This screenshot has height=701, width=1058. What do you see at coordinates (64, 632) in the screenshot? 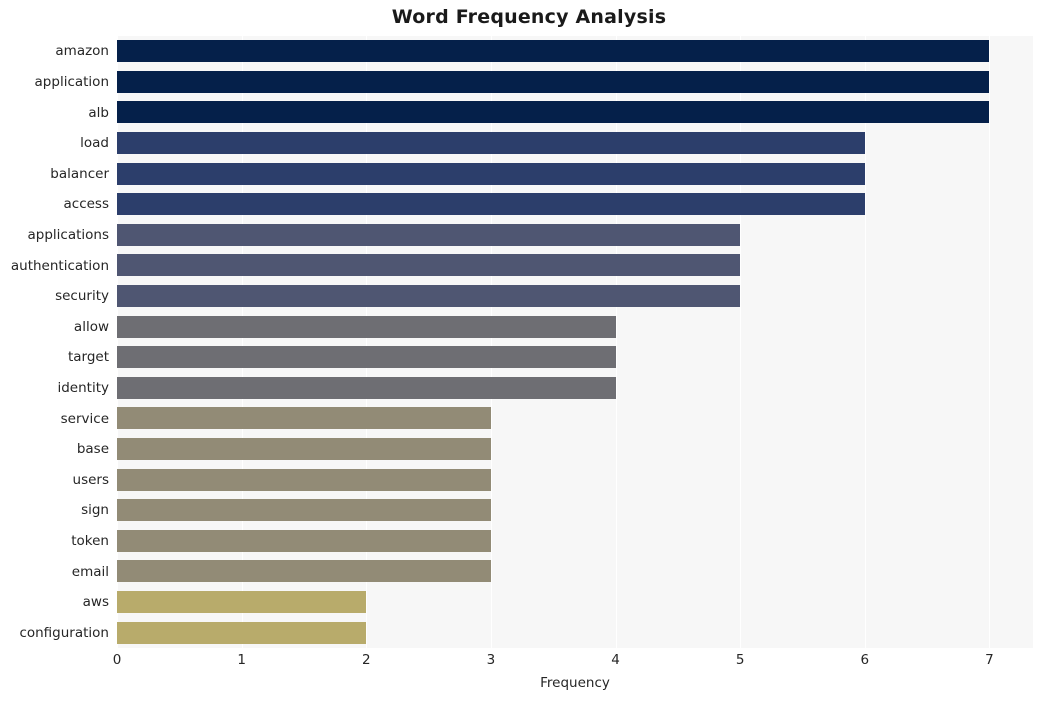
I see `y-tick-label: configuration` at bounding box center [64, 632].